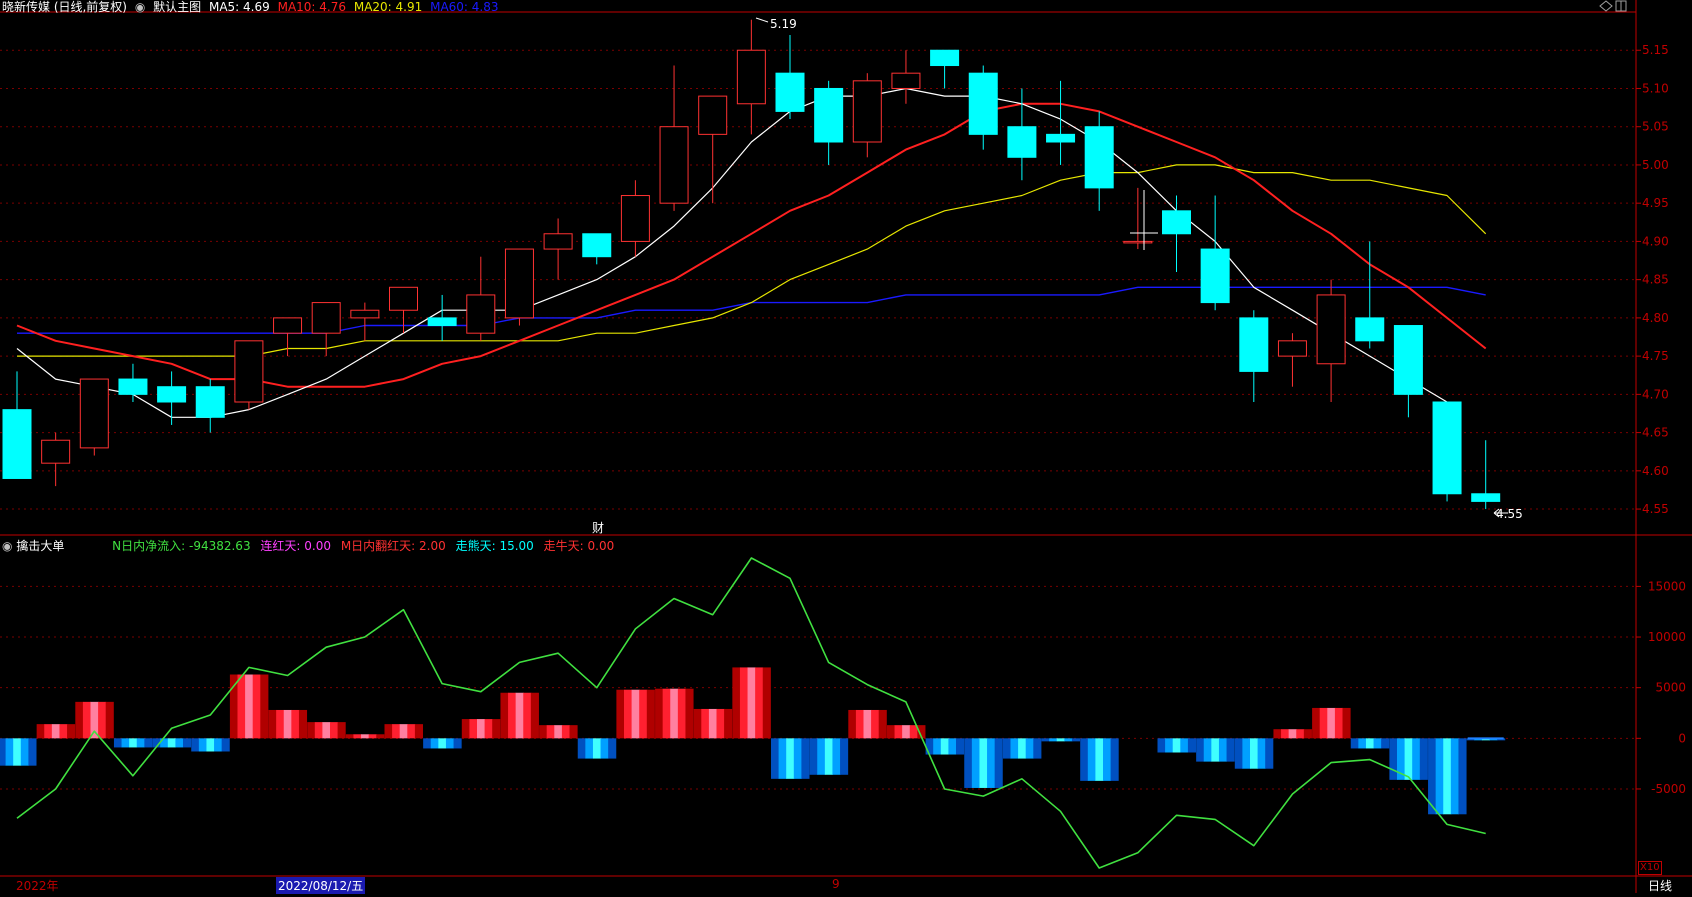 The image size is (1692, 897). Describe the element at coordinates (1606, 6) in the screenshot. I see `diamond-icon` at that location.